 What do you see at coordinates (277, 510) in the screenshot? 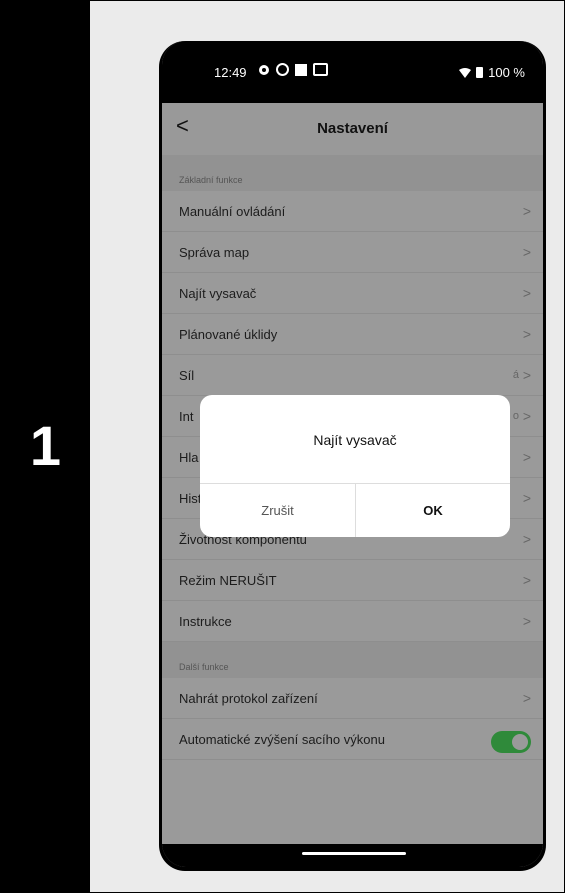
I see `cancel-button: Zrušit` at bounding box center [277, 510].